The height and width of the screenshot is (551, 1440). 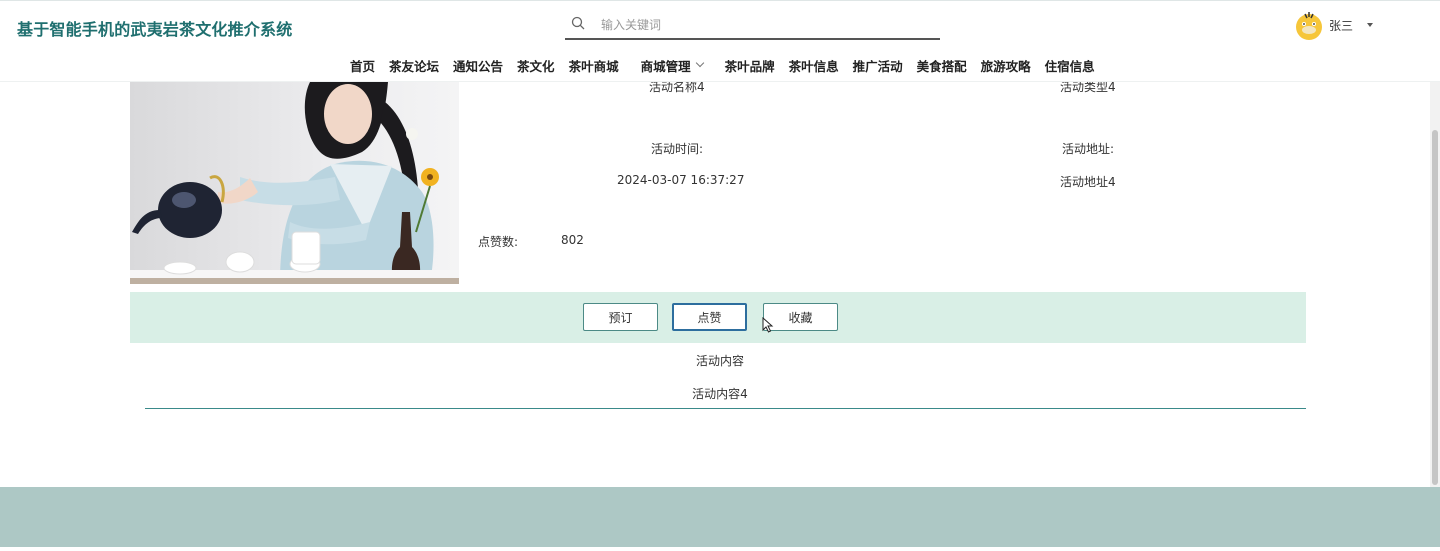 I want to click on site-title: 基于智能手机的武夷岩茶文化推介系统, so click(x=154, y=28).